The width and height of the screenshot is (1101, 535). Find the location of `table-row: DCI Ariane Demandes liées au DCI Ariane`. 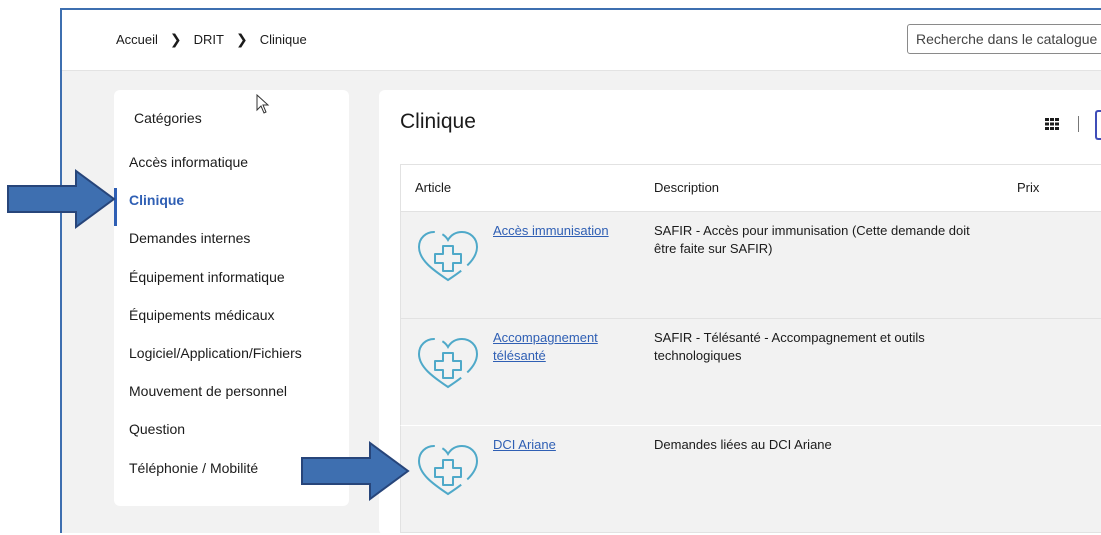

table-row: DCI Ariane Demandes liées au DCI Ariane is located at coordinates (750, 479).